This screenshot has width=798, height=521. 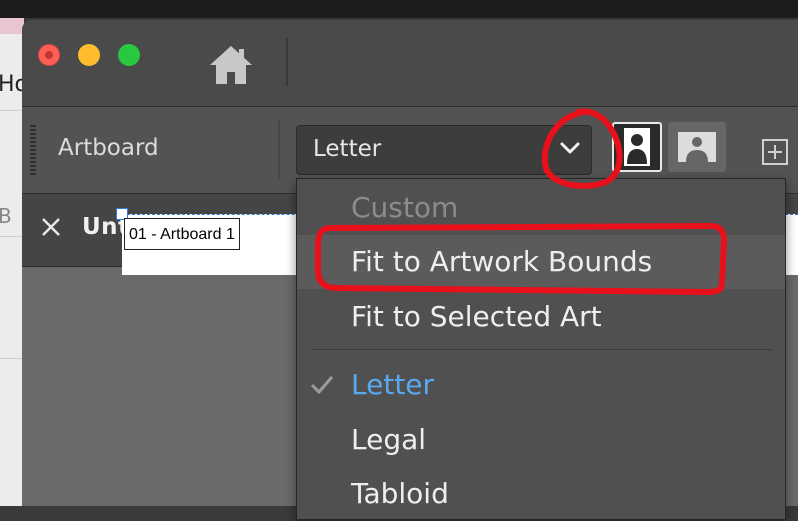 I want to click on background-app-text-2: B, so click(x=6, y=216).